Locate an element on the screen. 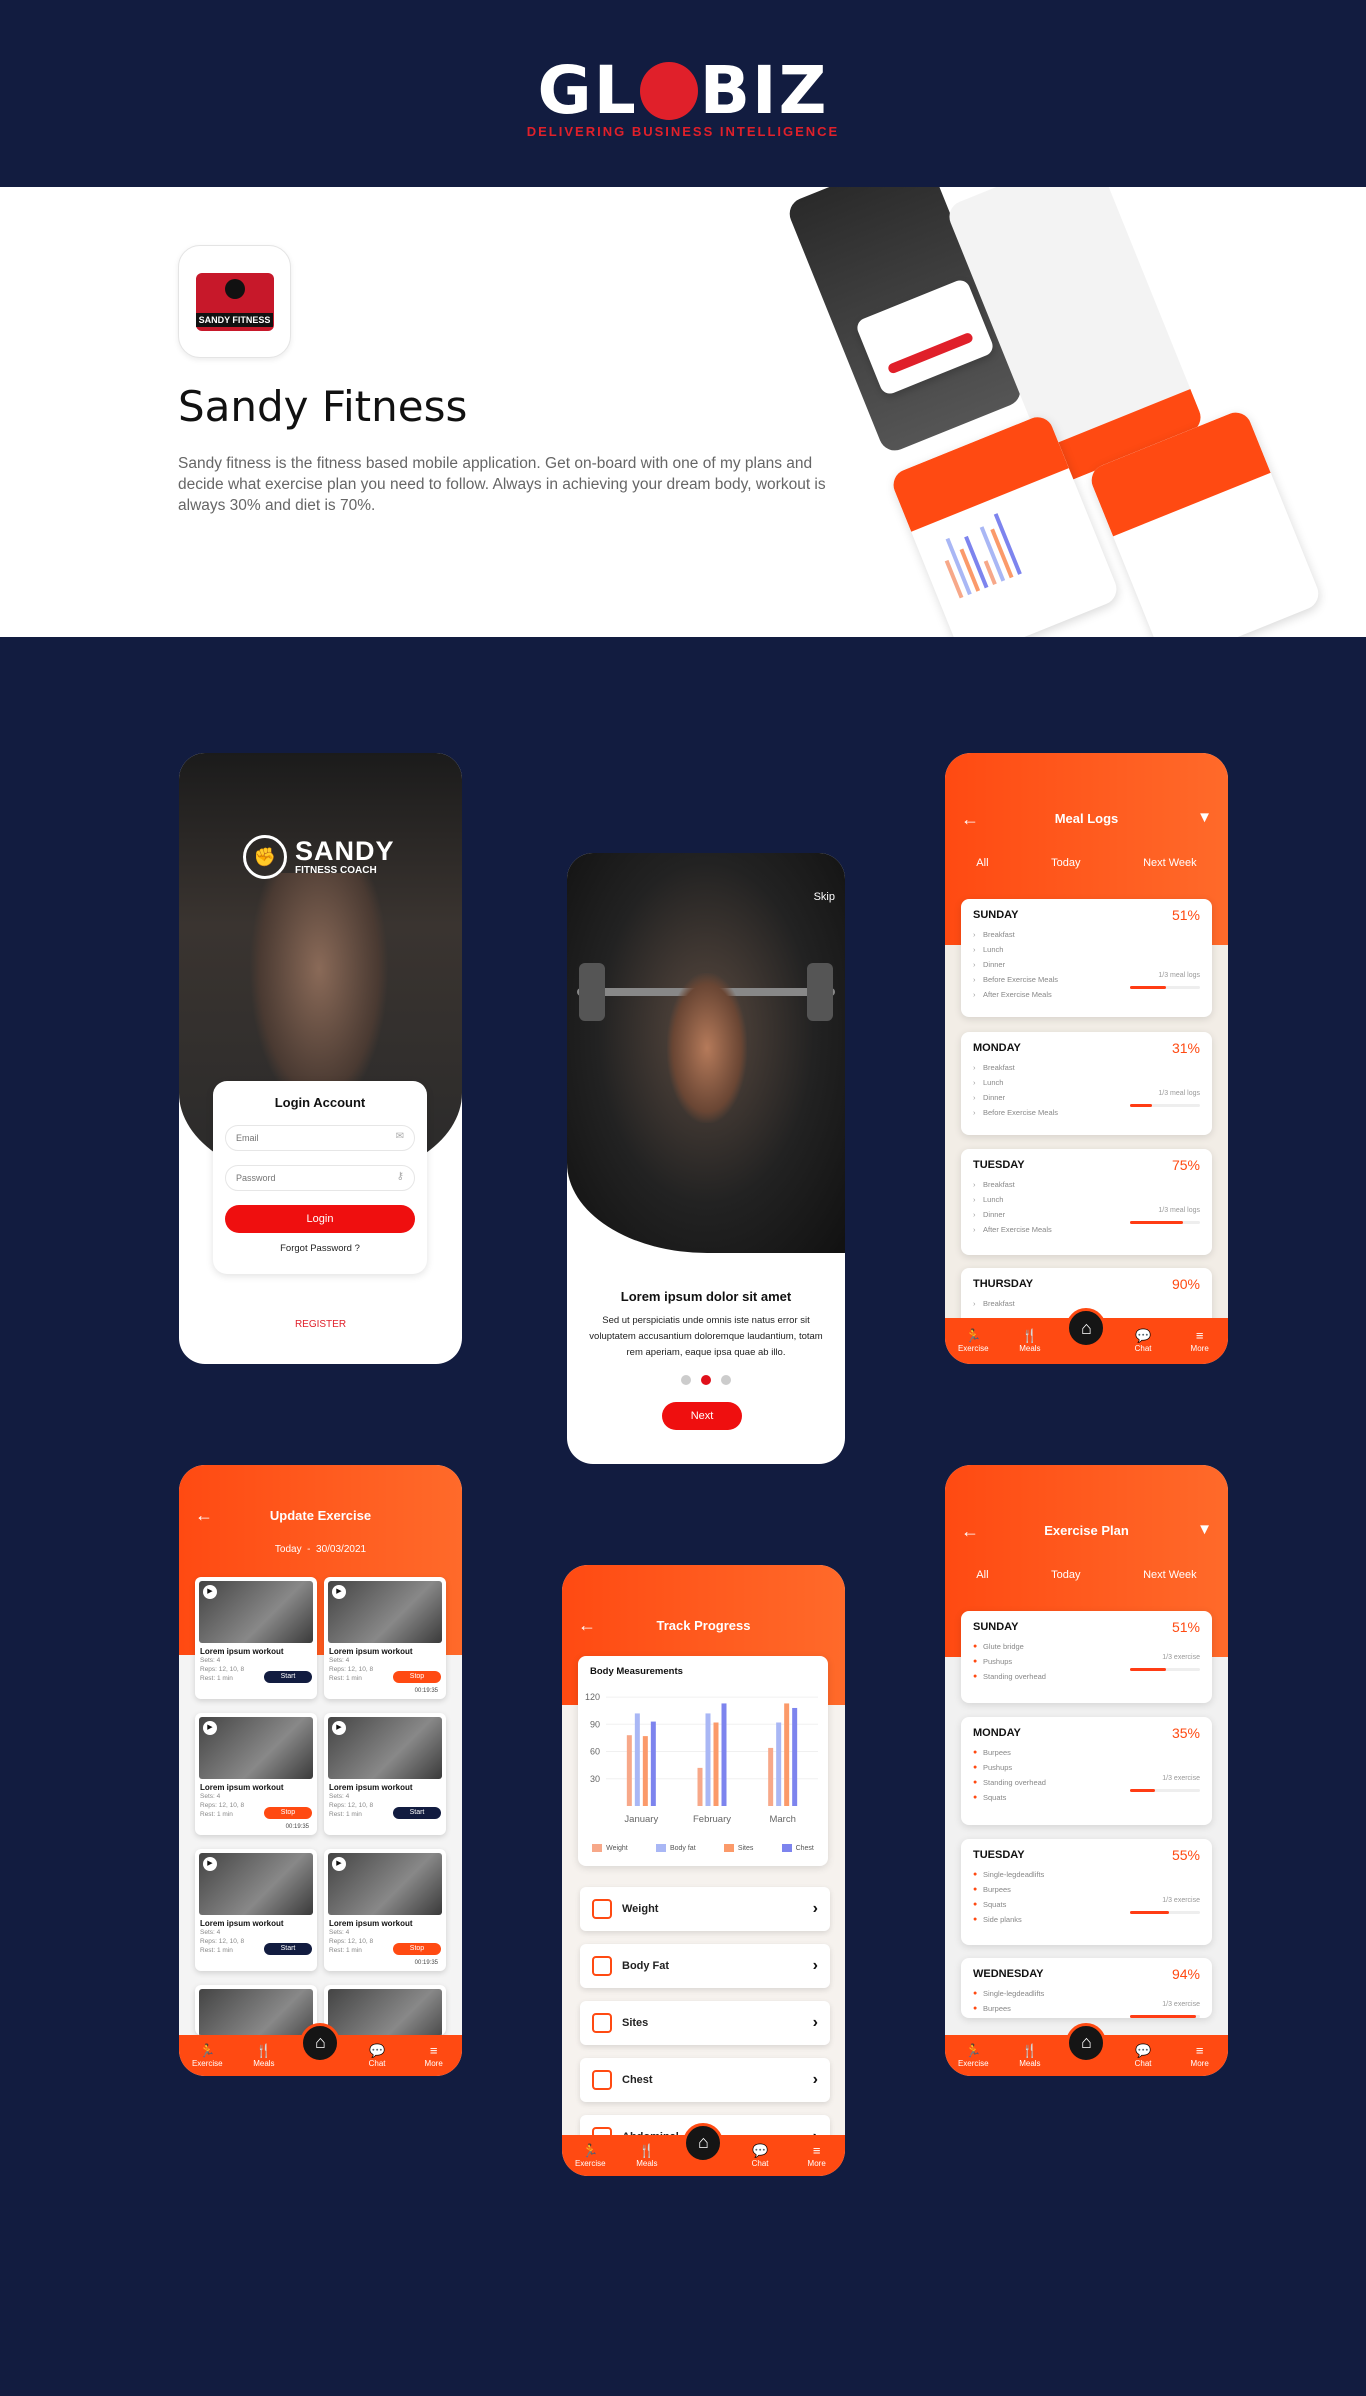 The image size is (1366, 2396). register-link: REGISTER is located at coordinates (320, 1324).